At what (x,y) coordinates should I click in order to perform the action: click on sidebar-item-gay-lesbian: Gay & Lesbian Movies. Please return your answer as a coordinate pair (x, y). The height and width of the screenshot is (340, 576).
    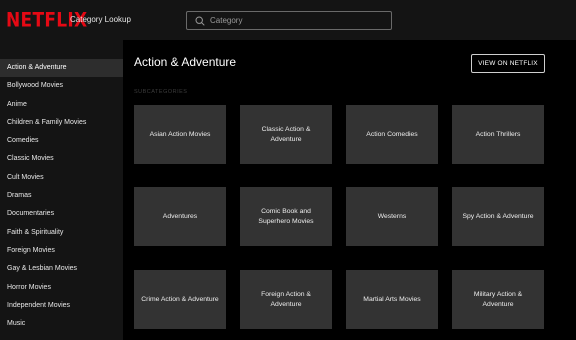
    Looking at the image, I should click on (61, 269).